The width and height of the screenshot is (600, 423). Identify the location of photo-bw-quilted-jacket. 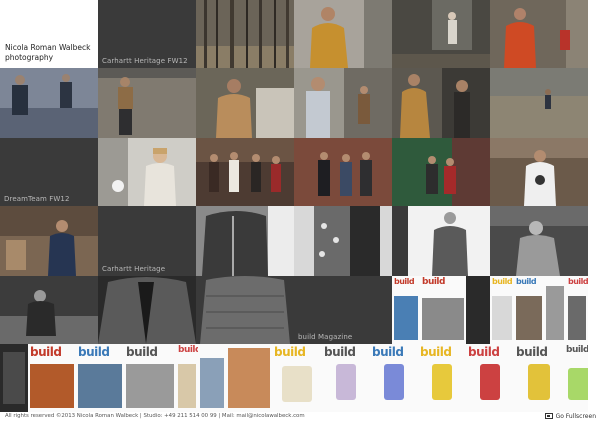
(245, 310).